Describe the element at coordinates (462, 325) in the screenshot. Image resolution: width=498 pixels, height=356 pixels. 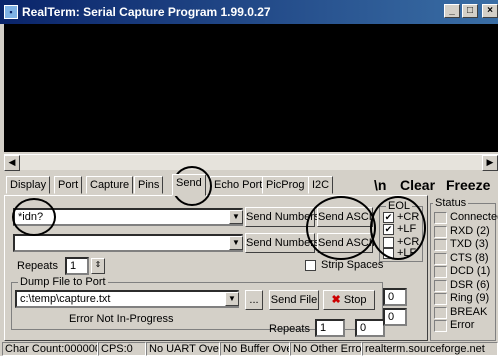
I see `status-item-label: Error` at that location.